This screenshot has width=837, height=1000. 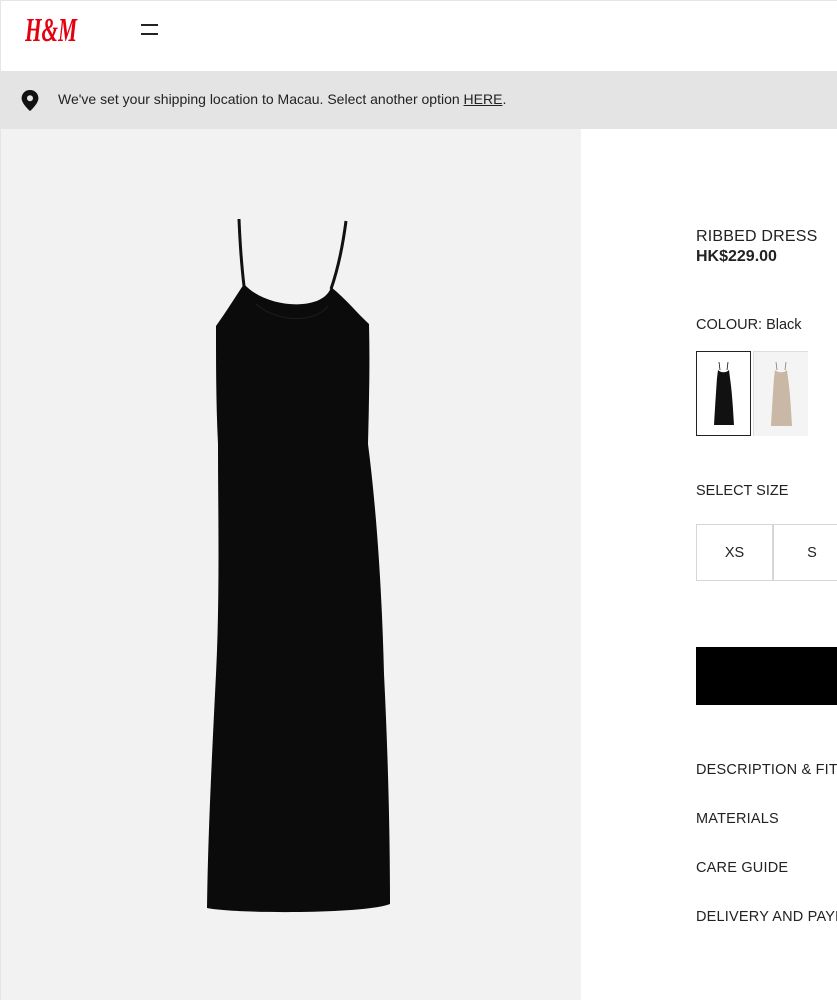 What do you see at coordinates (766, 676) in the screenshot?
I see `add-to-bag-button` at bounding box center [766, 676].